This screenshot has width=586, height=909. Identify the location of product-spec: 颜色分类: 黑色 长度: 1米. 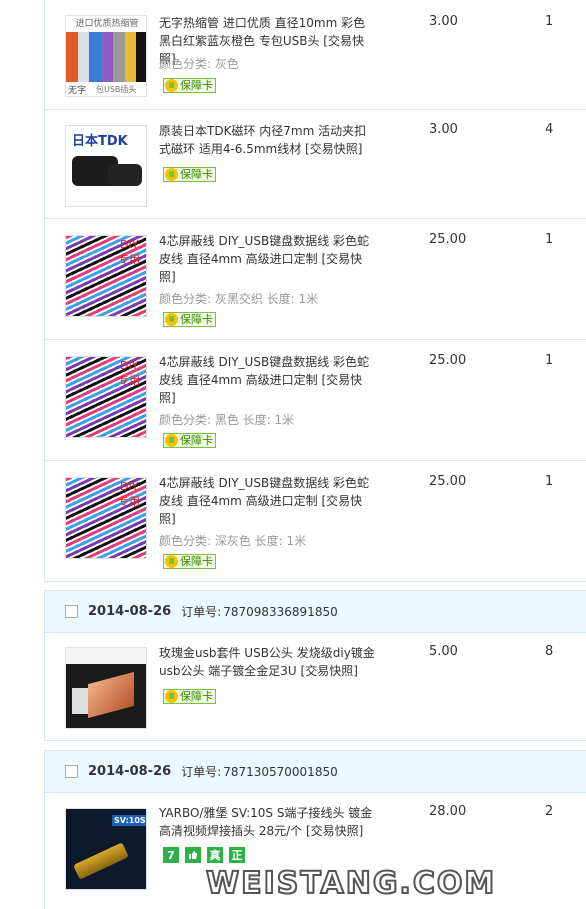
(227, 420).